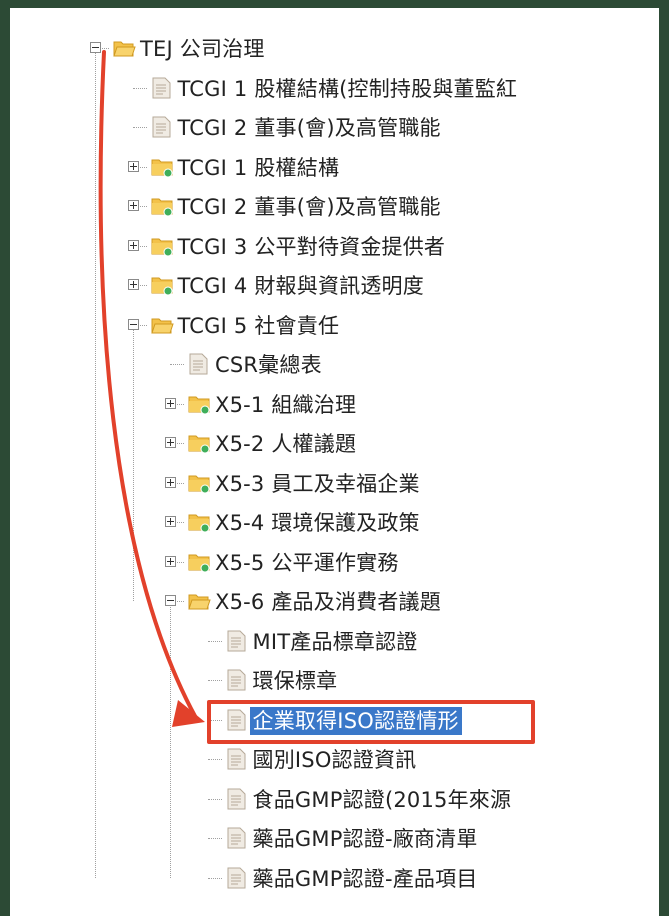  I want to click on tree-node: X5-4 環境保護及政策, so click(334, 523).